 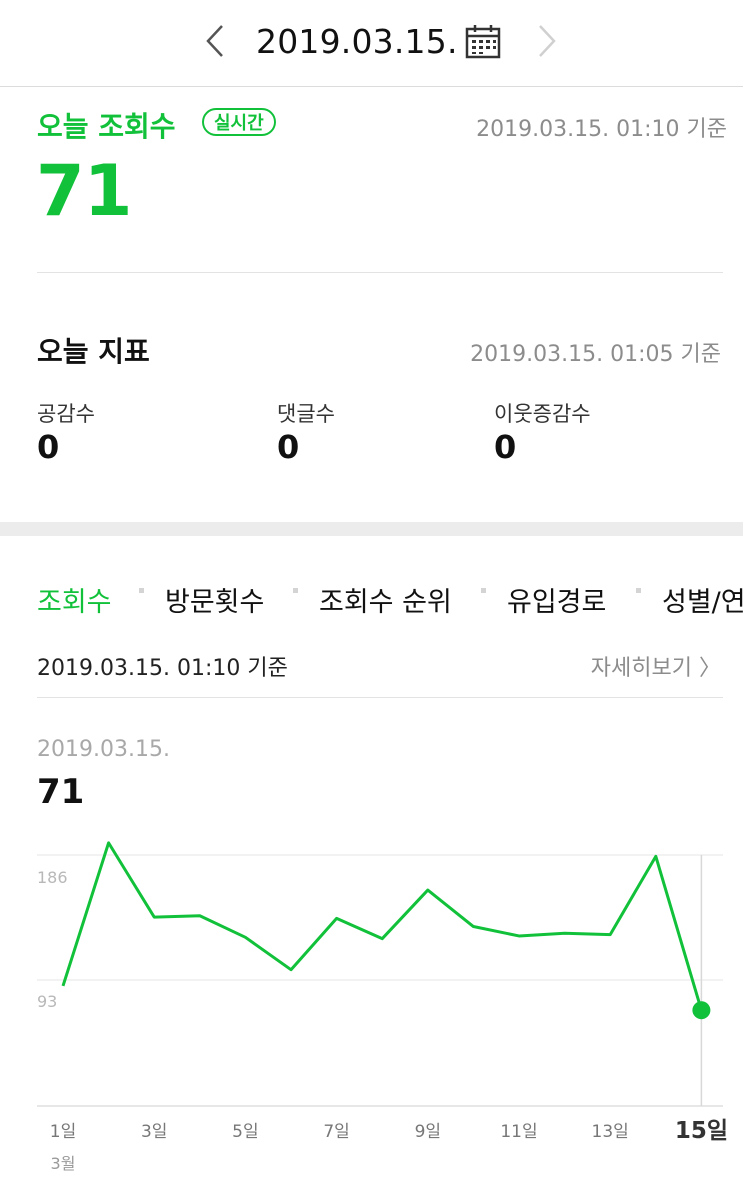 I want to click on tab-referrer: 유입경로, so click(x=556, y=599).